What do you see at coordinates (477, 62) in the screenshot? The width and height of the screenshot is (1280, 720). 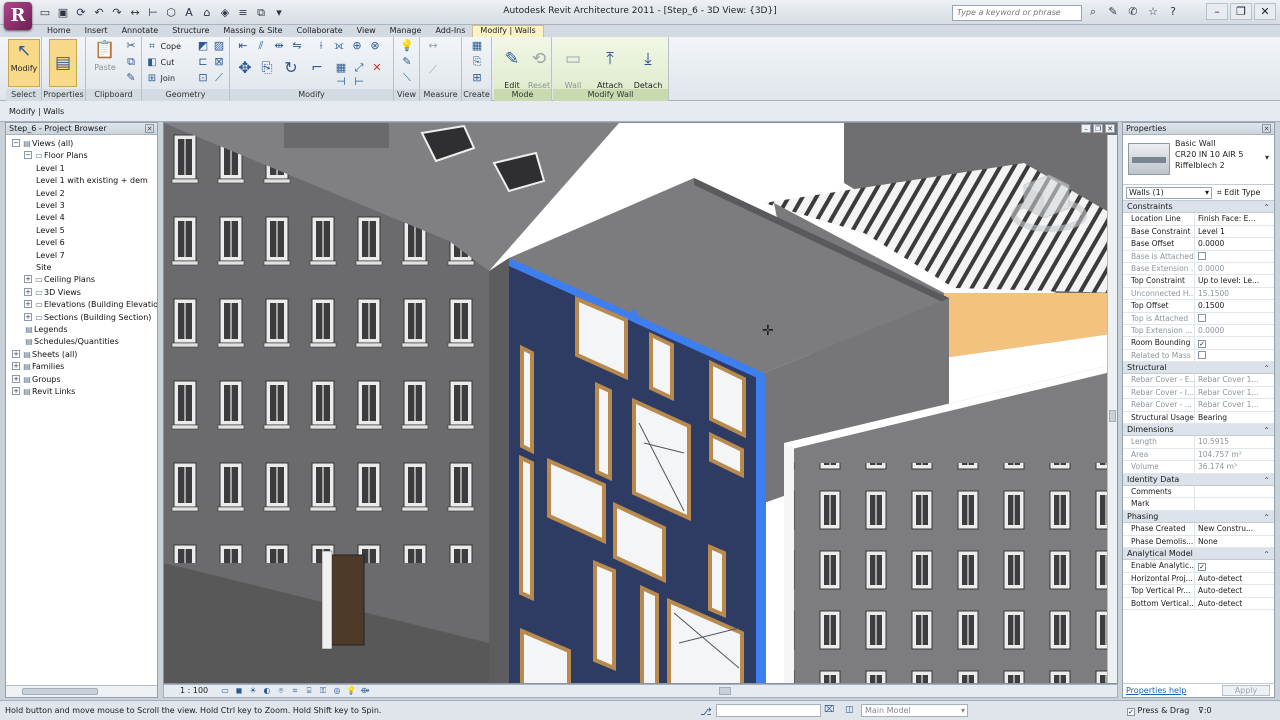 I see `create-parts-icon: ⎘` at bounding box center [477, 62].